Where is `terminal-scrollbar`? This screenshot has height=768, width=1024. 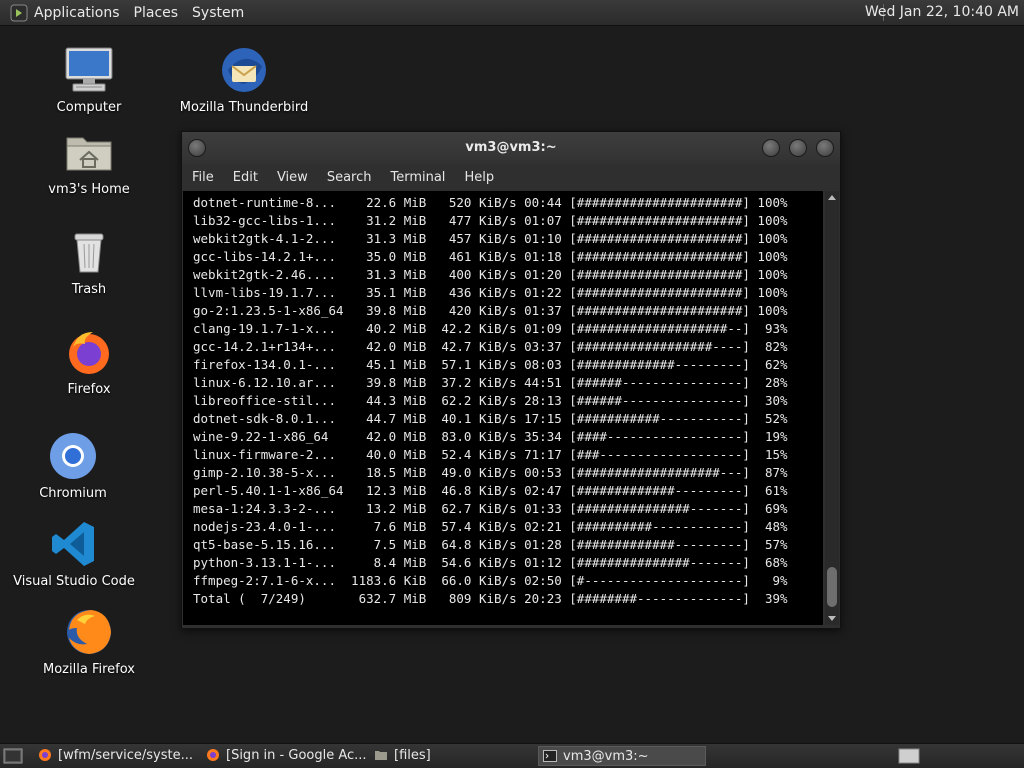
terminal-scrollbar is located at coordinates (832, 408).